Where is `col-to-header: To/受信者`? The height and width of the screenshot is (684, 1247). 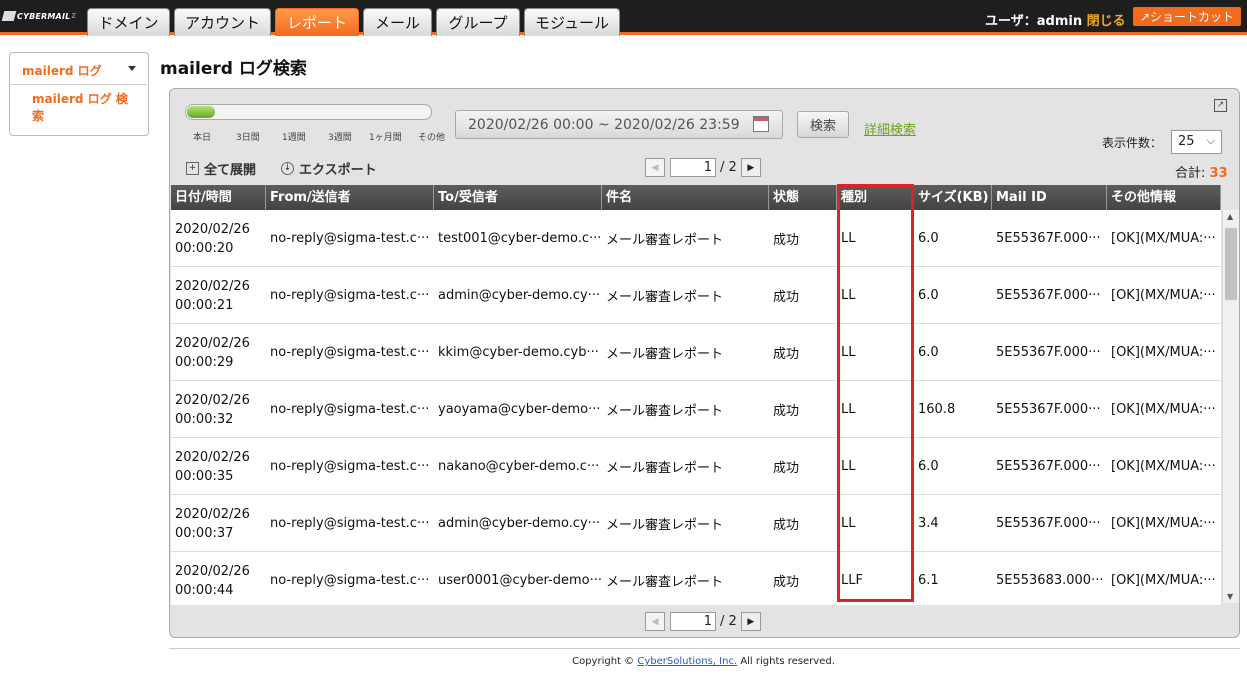 col-to-header: To/受信者 is located at coordinates (518, 197).